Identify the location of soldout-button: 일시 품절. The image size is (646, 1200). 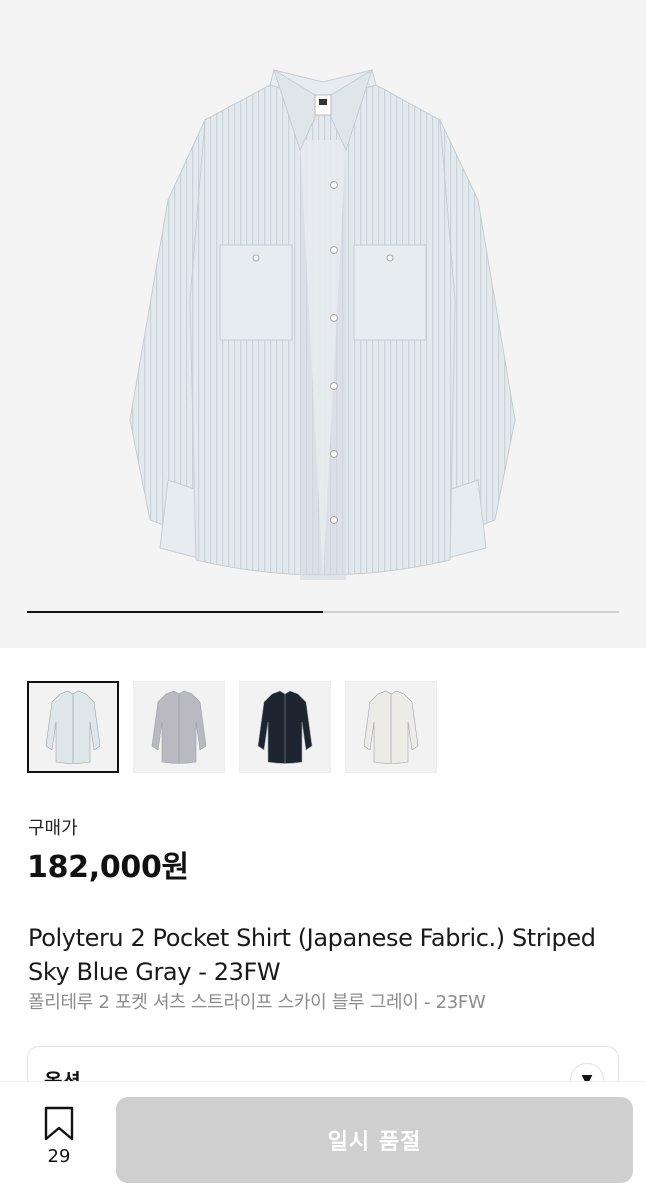
(374, 1140).